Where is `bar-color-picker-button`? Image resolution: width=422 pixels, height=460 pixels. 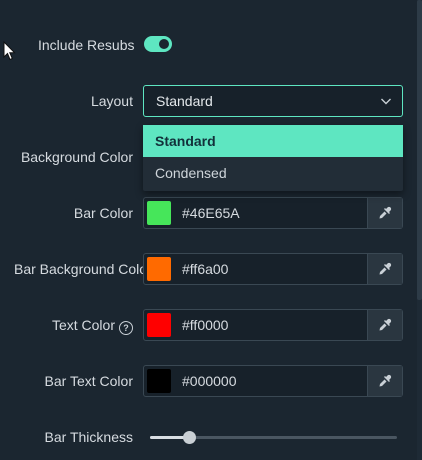 bar-color-picker-button is located at coordinates (384, 213).